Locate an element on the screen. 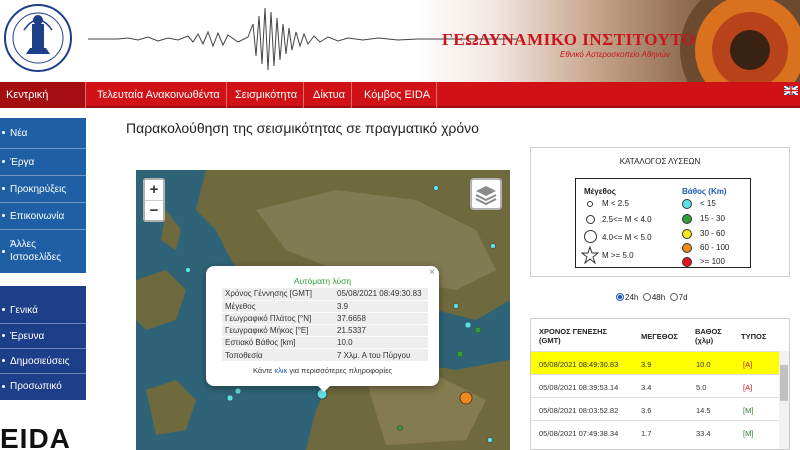 Image resolution: width=800 pixels, height=450 pixels. sidebar-item-news: Νέα is located at coordinates (43, 133).